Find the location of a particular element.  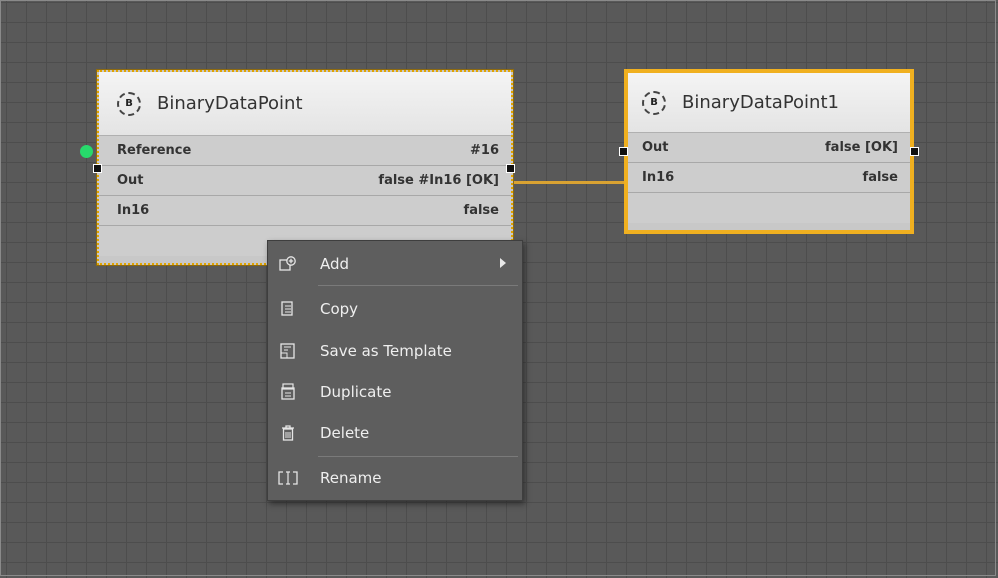

save-template-icon is located at coordinates (288, 351).